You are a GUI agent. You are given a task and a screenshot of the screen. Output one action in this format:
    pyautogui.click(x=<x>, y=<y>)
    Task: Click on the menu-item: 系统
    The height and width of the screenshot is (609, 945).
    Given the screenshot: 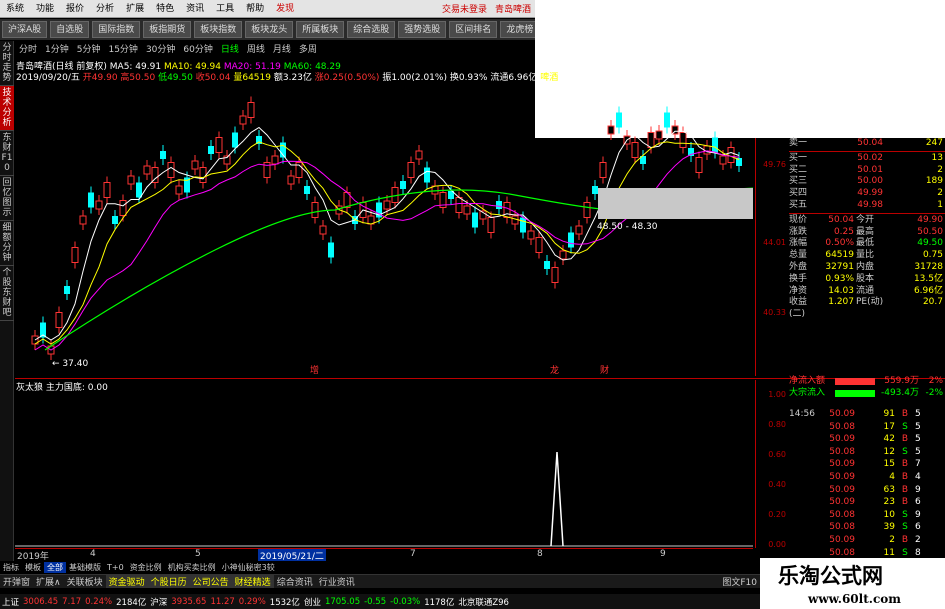 What is the action you would take?
    pyautogui.click(x=15, y=9)
    